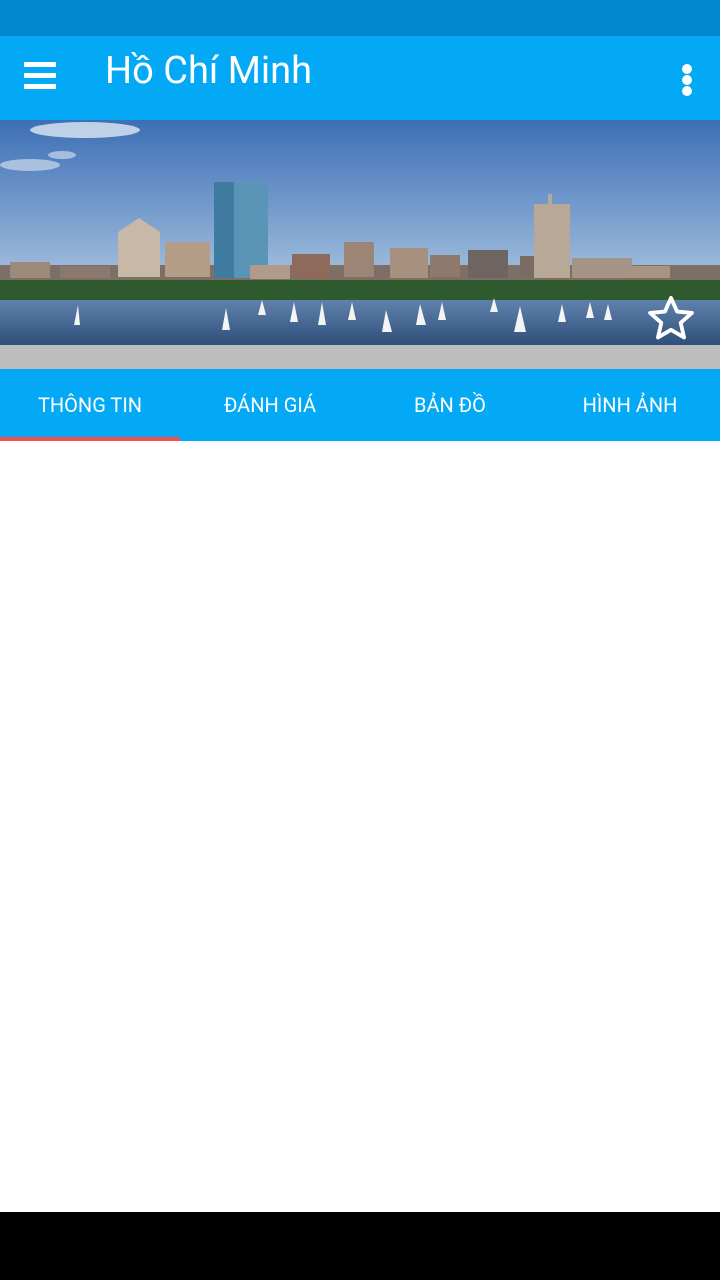 The height and width of the screenshot is (1280, 720). Describe the element at coordinates (687, 80) in the screenshot. I see `more-vert-icon` at that location.